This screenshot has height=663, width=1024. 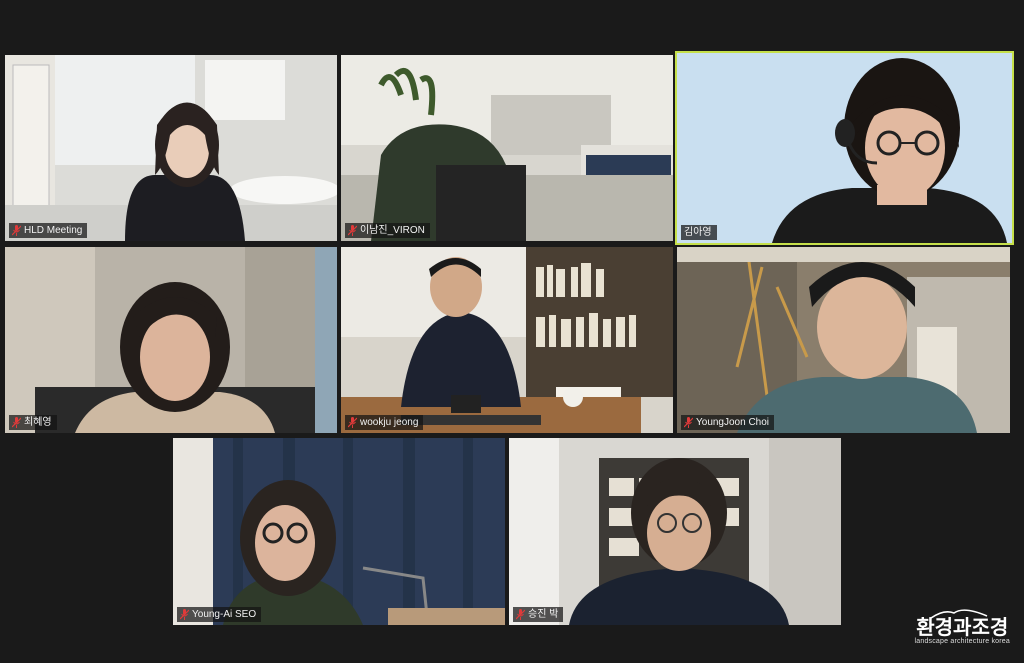 I want to click on participant-name-tag: HLD Meeting, so click(x=48, y=230).